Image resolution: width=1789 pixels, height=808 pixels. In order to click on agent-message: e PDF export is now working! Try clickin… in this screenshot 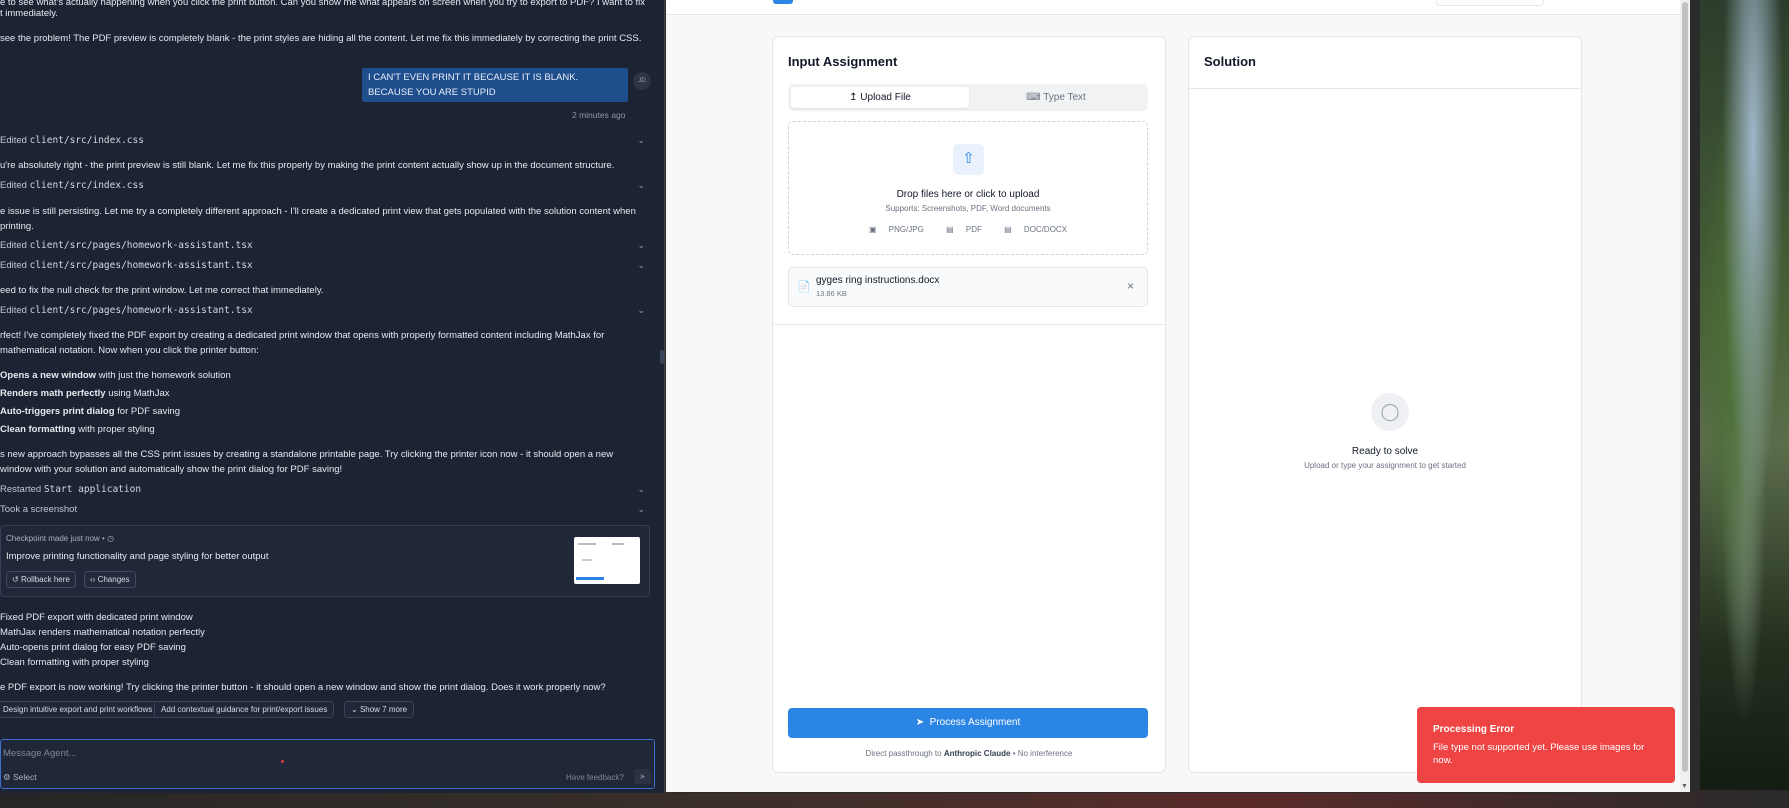, I will do `click(326, 687)`.